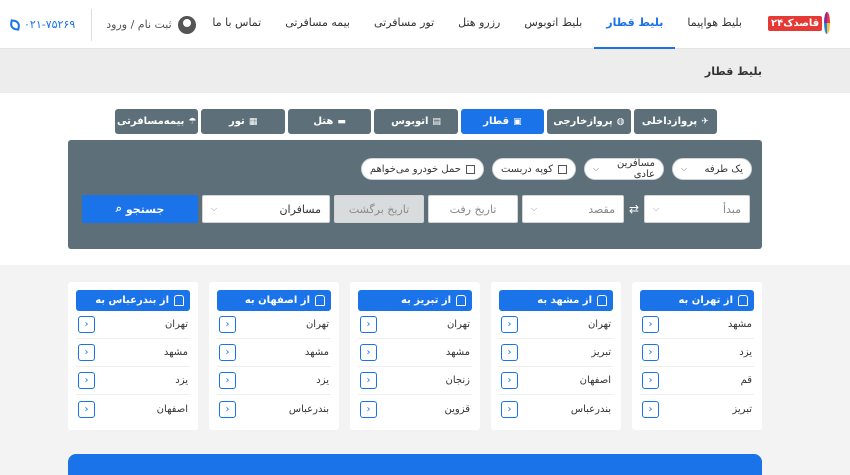  I want to click on nav-item-tour: تور مسافرتی, so click(404, 24).